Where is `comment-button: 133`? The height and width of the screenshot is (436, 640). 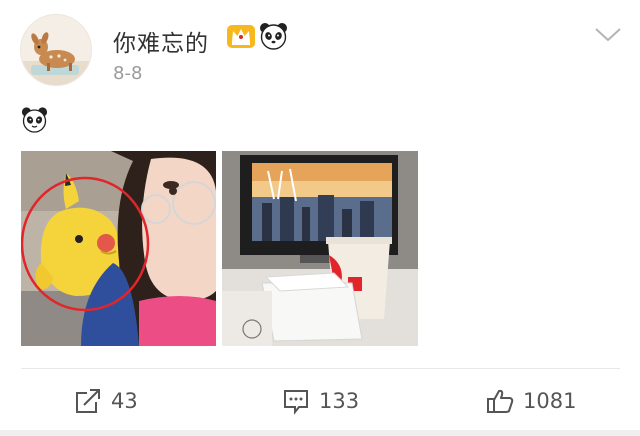
comment-button: 133 is located at coordinates (320, 401).